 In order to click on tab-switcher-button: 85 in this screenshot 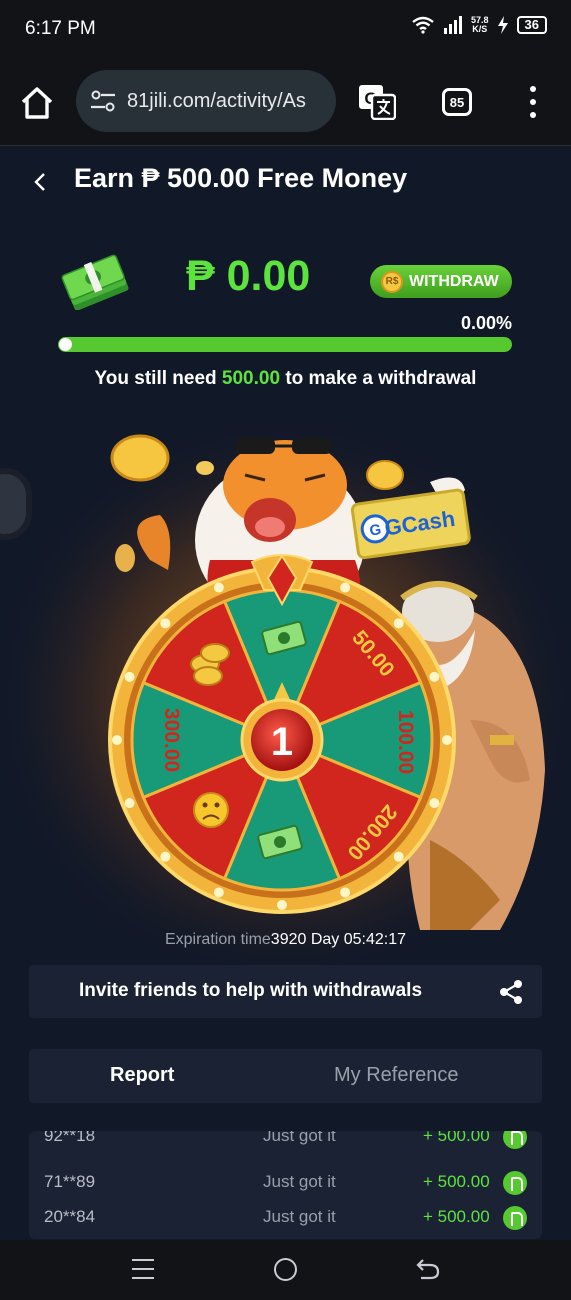, I will do `click(457, 102)`.